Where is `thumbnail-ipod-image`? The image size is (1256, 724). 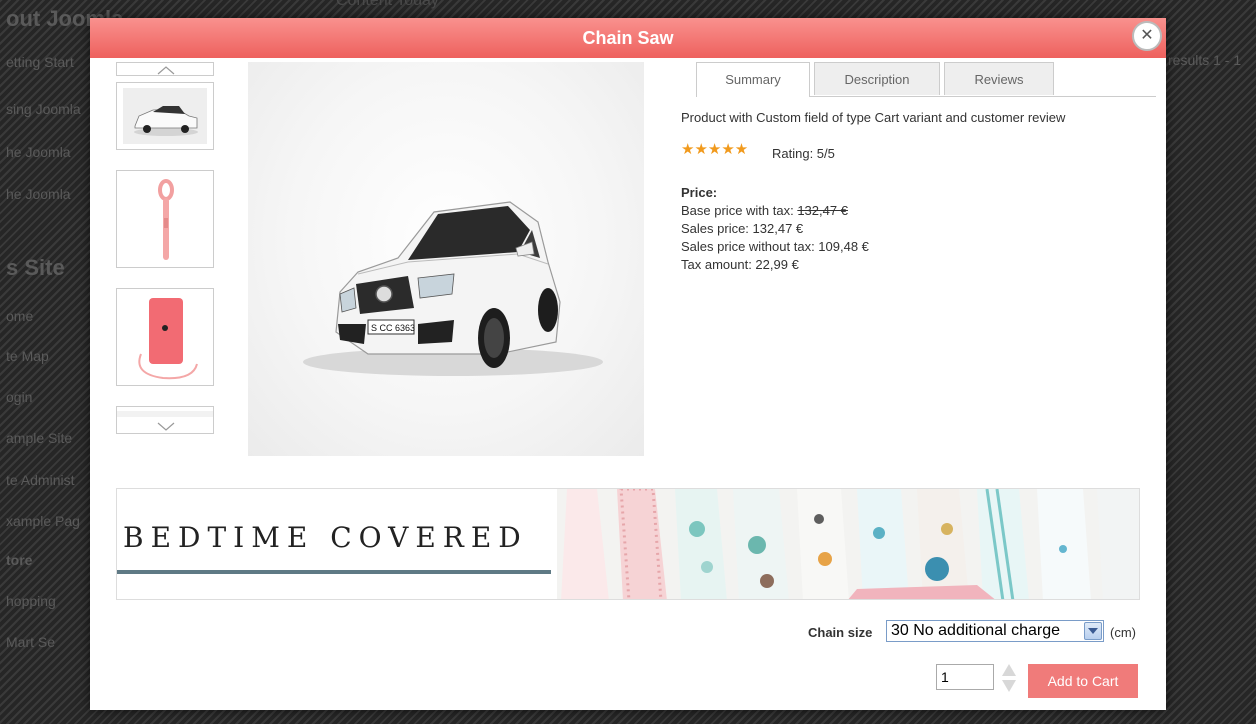
thumbnail-ipod-image is located at coordinates (165, 337).